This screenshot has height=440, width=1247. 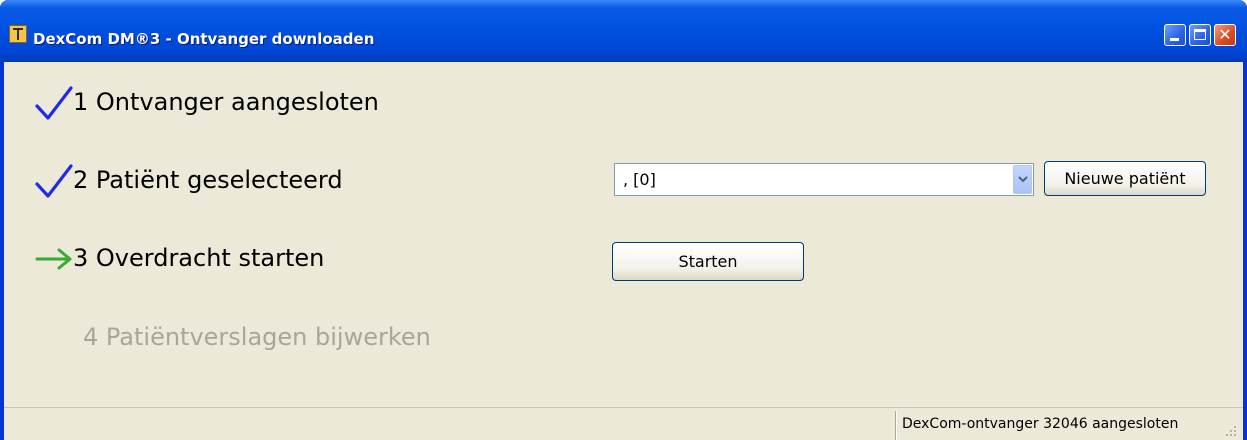 I want to click on minimize-icon, so click(x=1174, y=39).